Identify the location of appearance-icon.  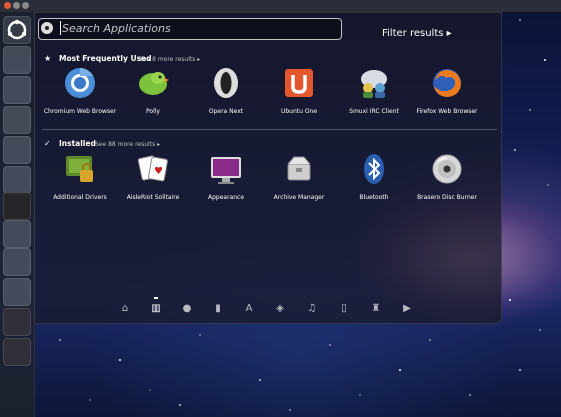
(226, 170).